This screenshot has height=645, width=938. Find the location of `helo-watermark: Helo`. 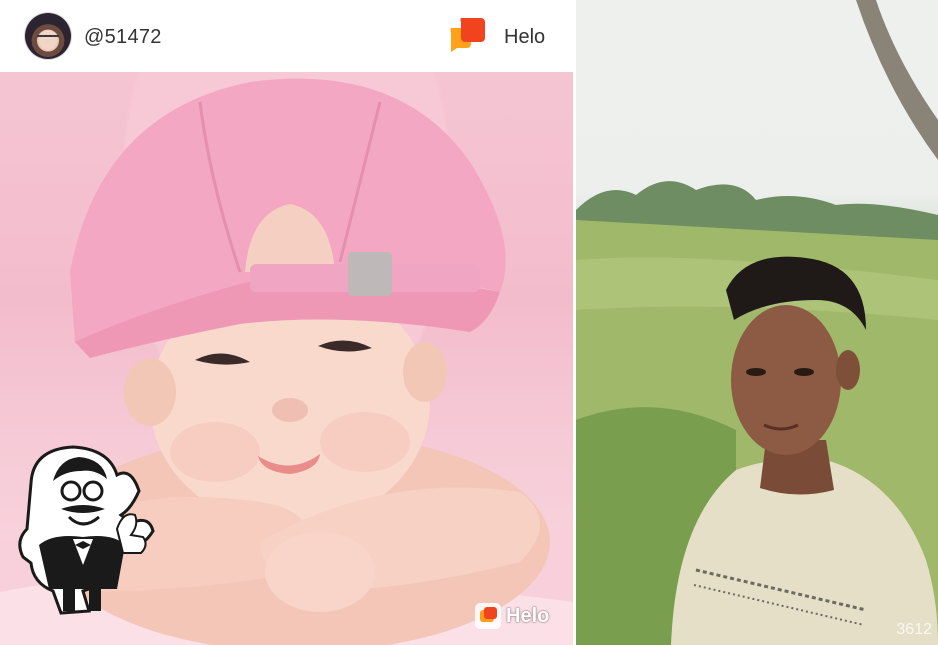

helo-watermark: Helo is located at coordinates (511, 616).